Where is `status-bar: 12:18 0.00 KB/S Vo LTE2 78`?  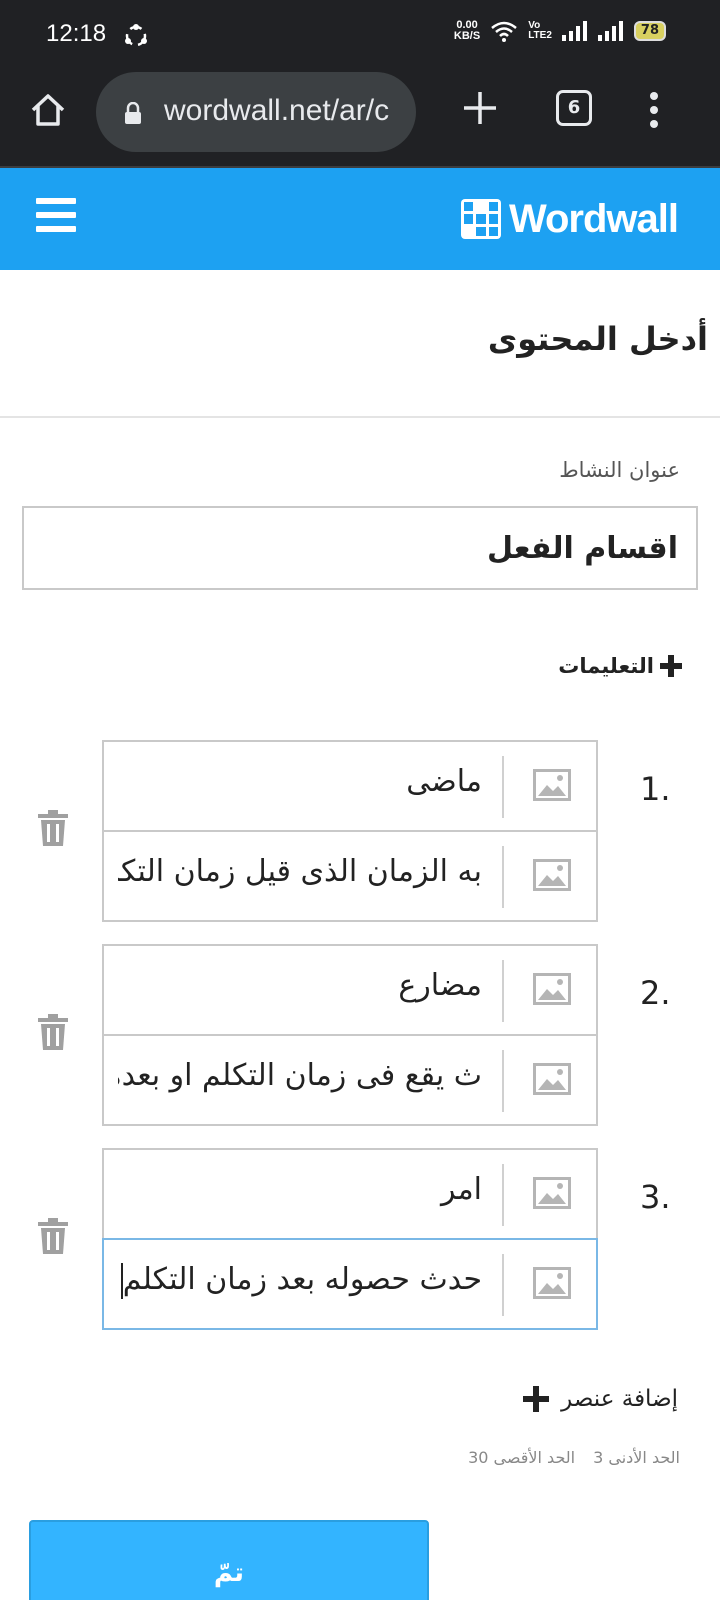 status-bar: 12:18 0.00 KB/S Vo LTE2 78 is located at coordinates (360, 33).